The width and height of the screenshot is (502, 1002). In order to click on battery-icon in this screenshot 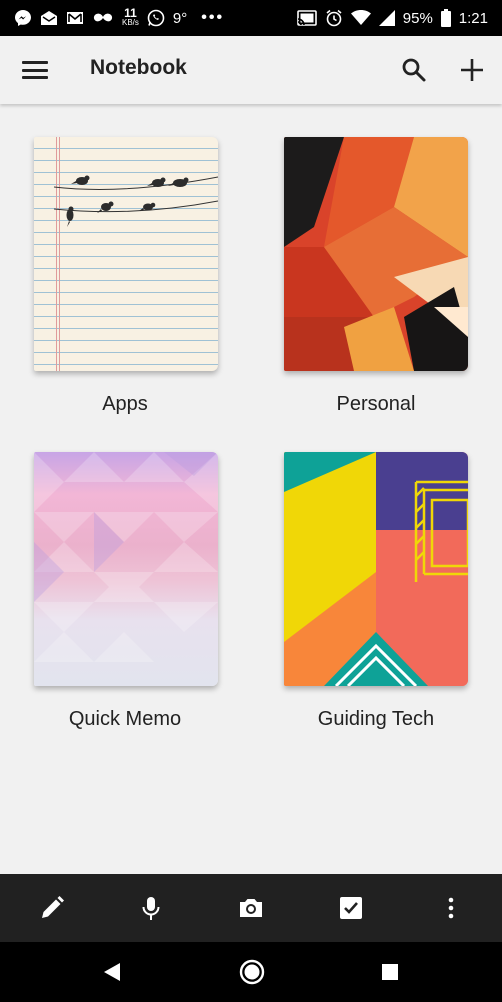, I will do `click(445, 18)`.